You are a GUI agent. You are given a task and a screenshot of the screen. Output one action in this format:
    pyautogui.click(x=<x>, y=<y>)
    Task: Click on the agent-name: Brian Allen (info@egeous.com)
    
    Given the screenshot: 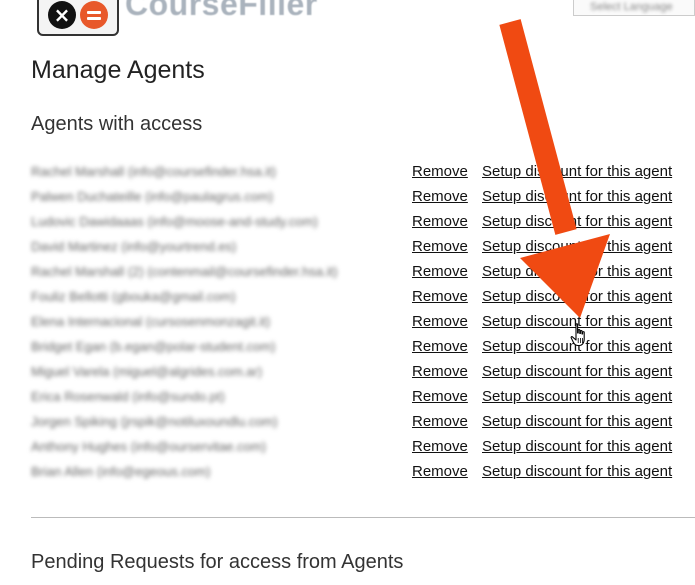 What is the action you would take?
    pyautogui.click(x=121, y=471)
    